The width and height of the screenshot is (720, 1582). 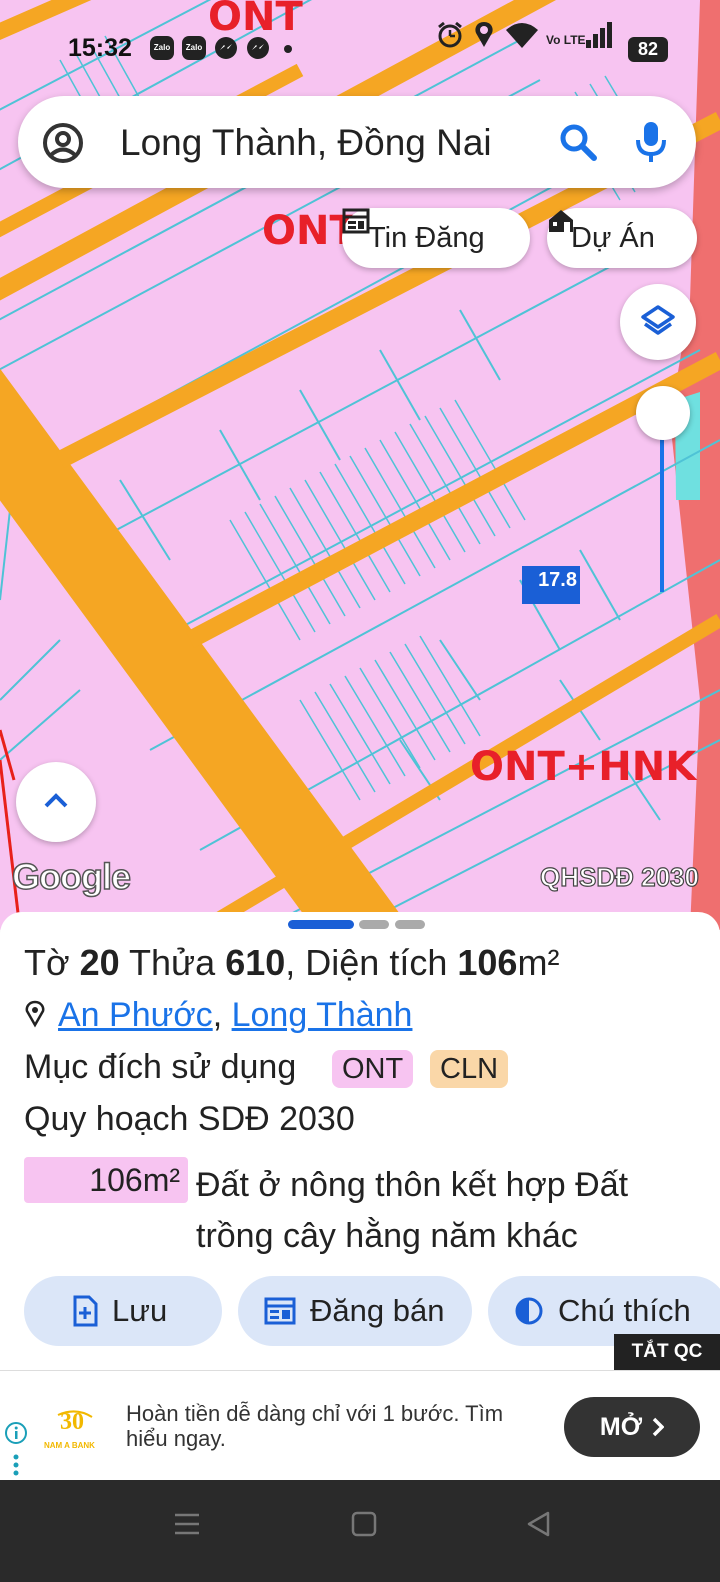 What do you see at coordinates (63, 143) in the screenshot?
I see `account-icon` at bounding box center [63, 143].